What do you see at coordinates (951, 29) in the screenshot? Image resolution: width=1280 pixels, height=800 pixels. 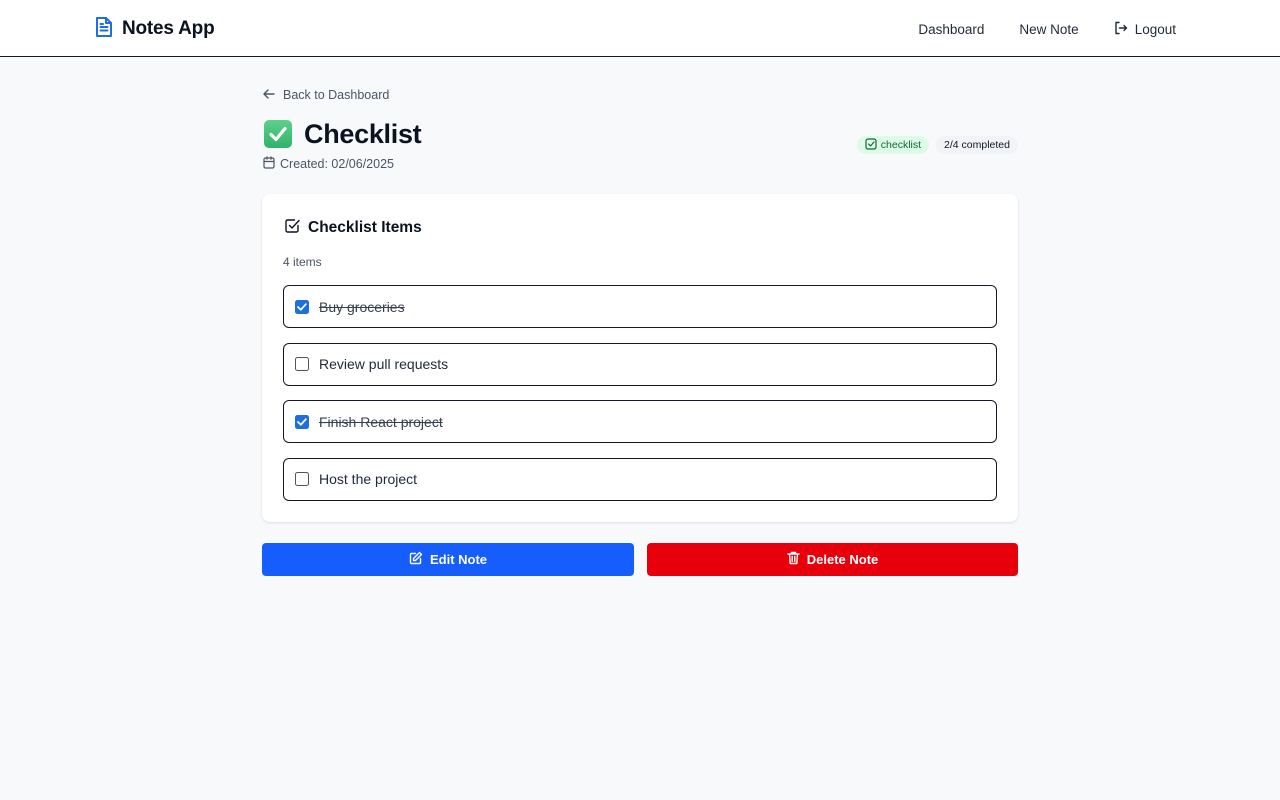 I see `nav-link-dashboard: Dashboard` at bounding box center [951, 29].